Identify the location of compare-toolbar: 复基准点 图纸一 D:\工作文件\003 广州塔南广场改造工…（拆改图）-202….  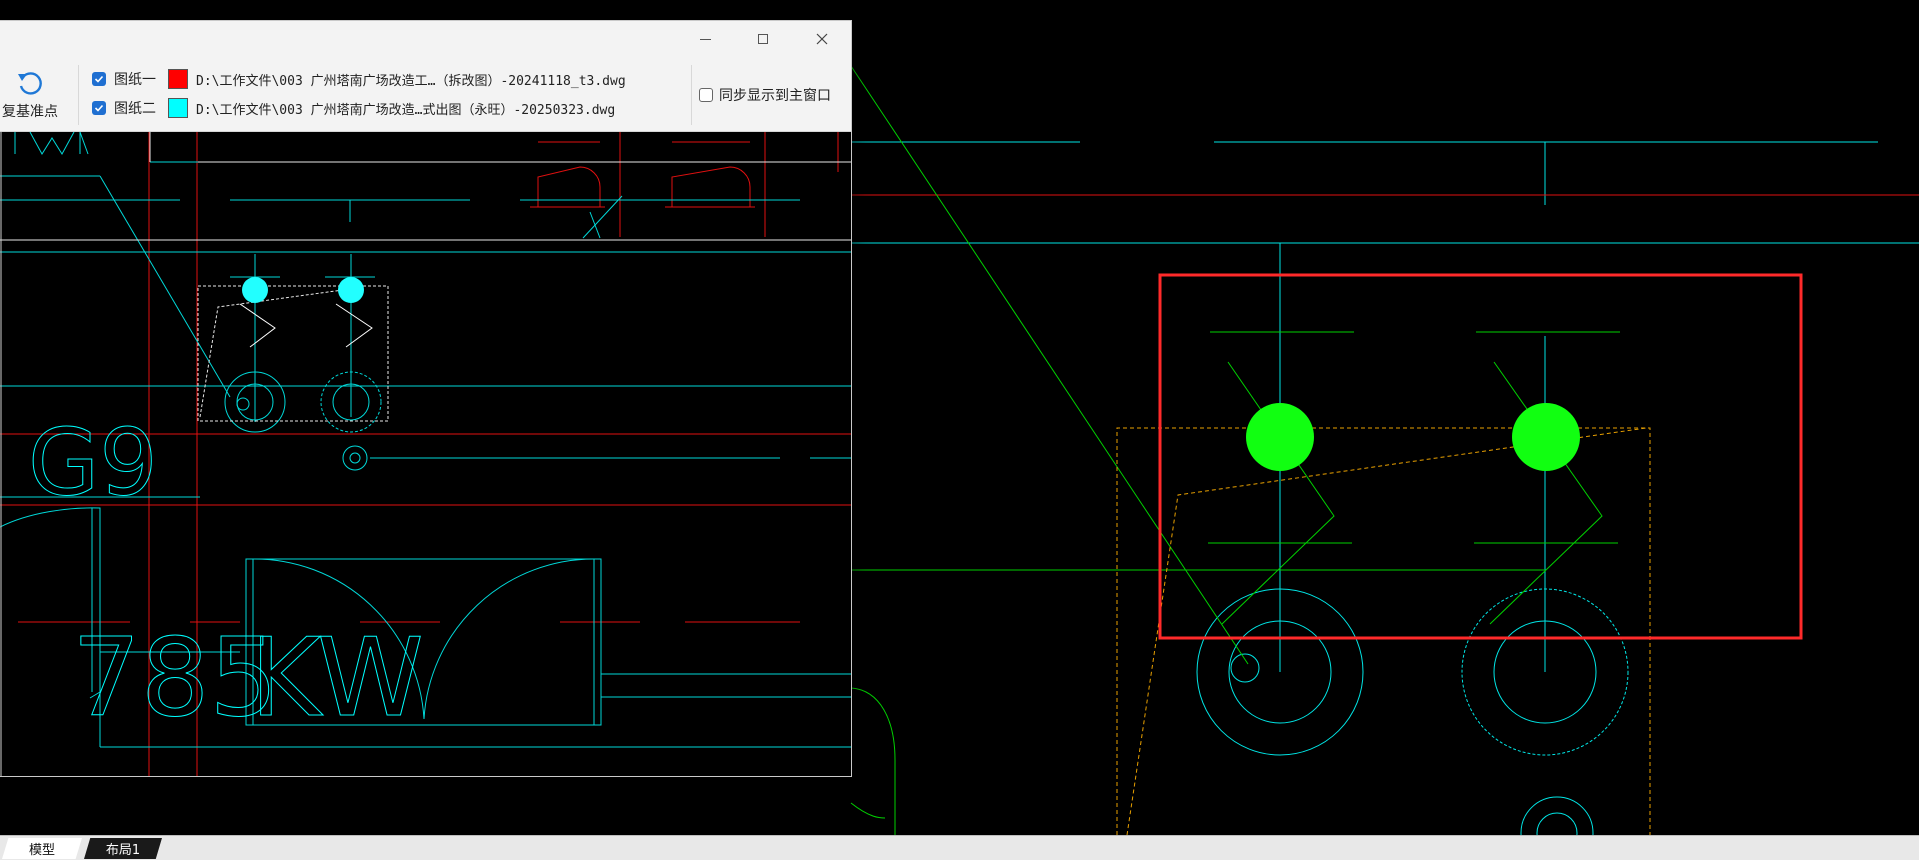
(425, 94).